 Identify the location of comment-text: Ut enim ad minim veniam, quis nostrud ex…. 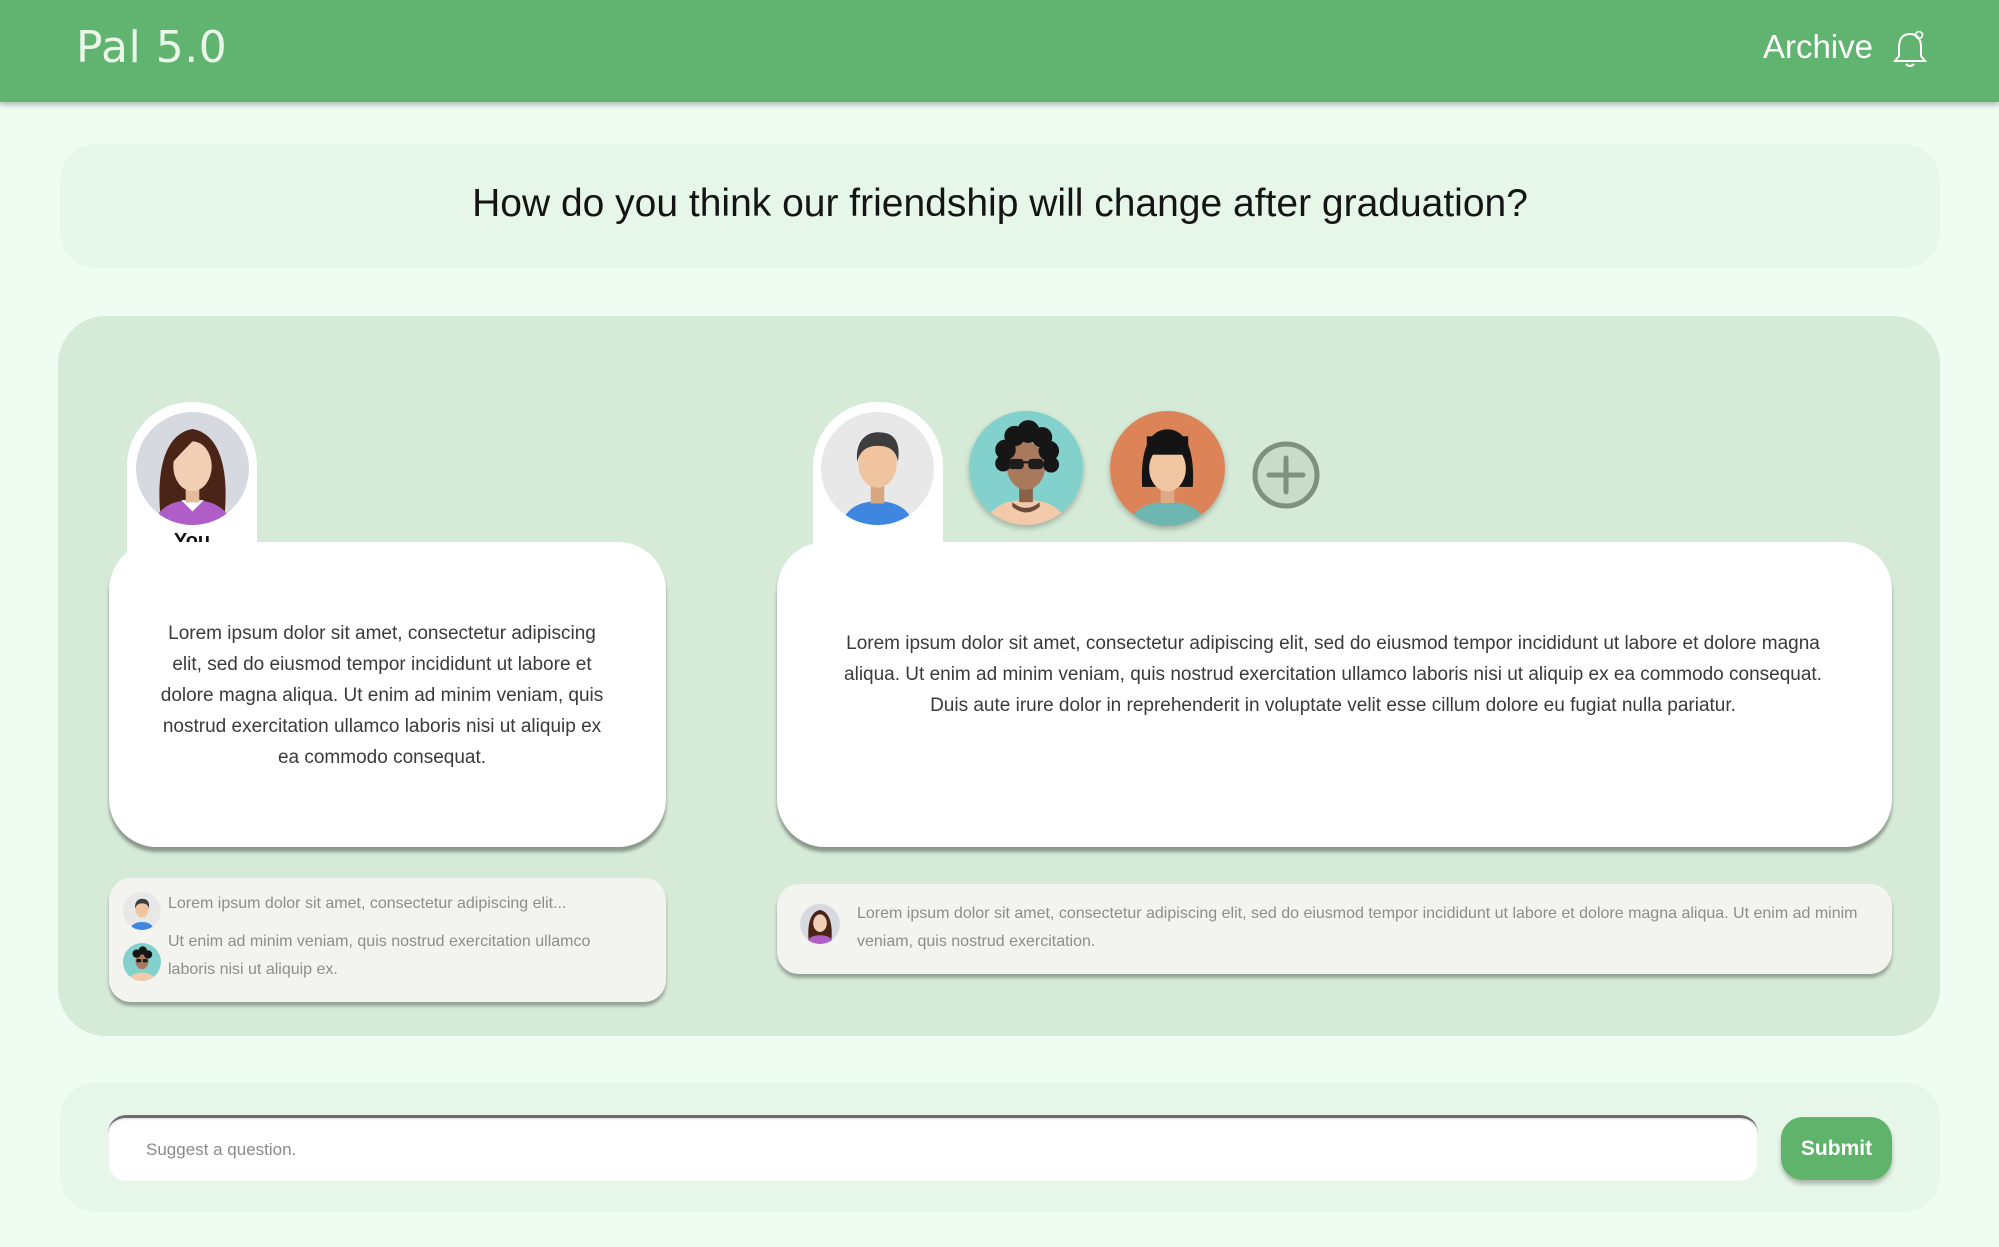
(379, 955).